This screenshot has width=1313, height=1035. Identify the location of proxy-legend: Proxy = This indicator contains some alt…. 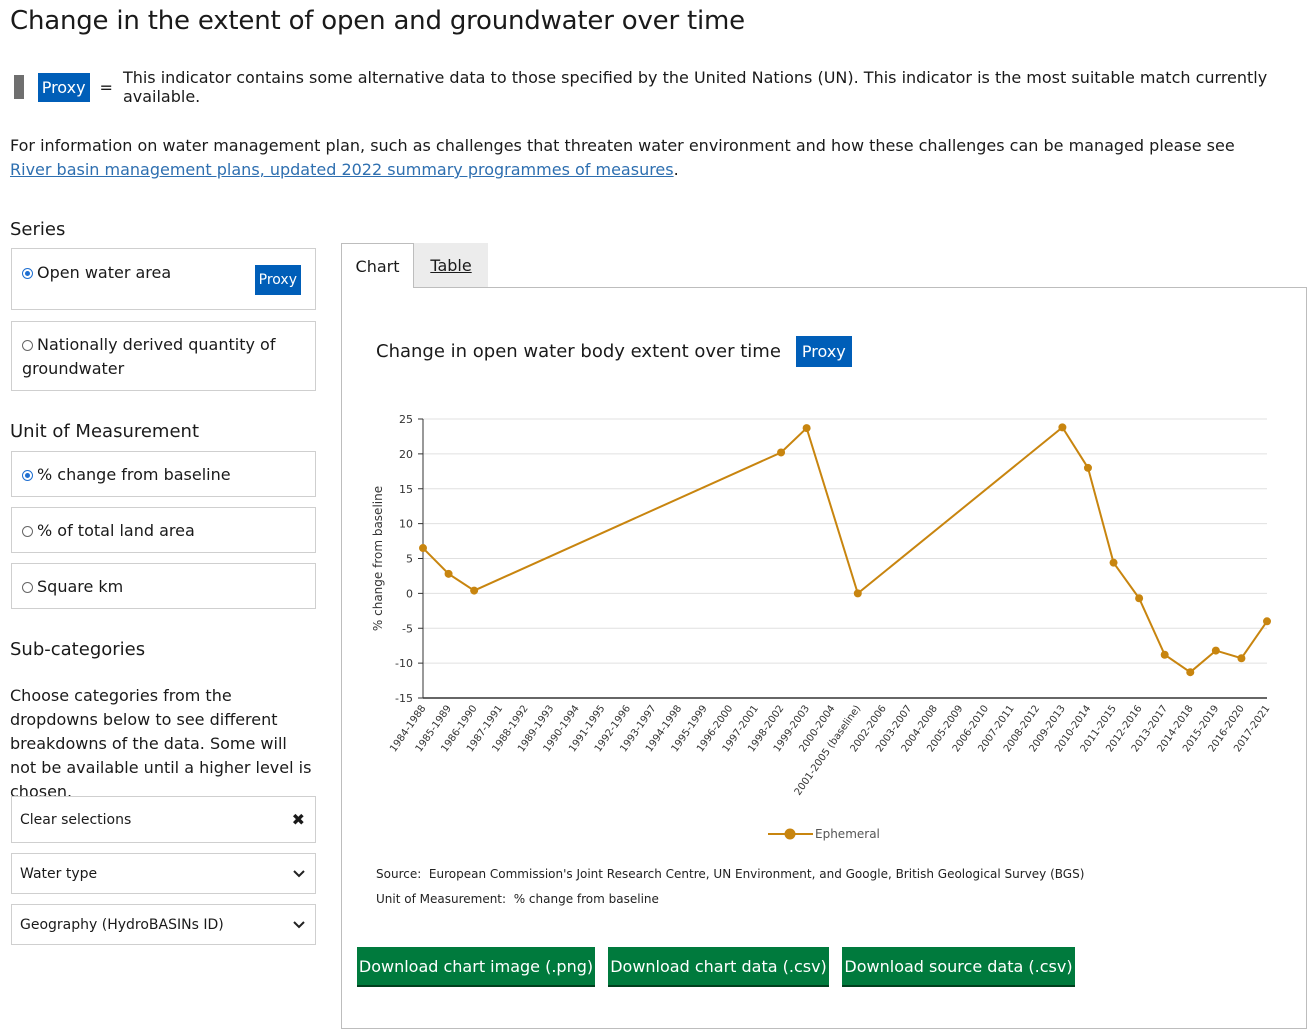
(663, 87).